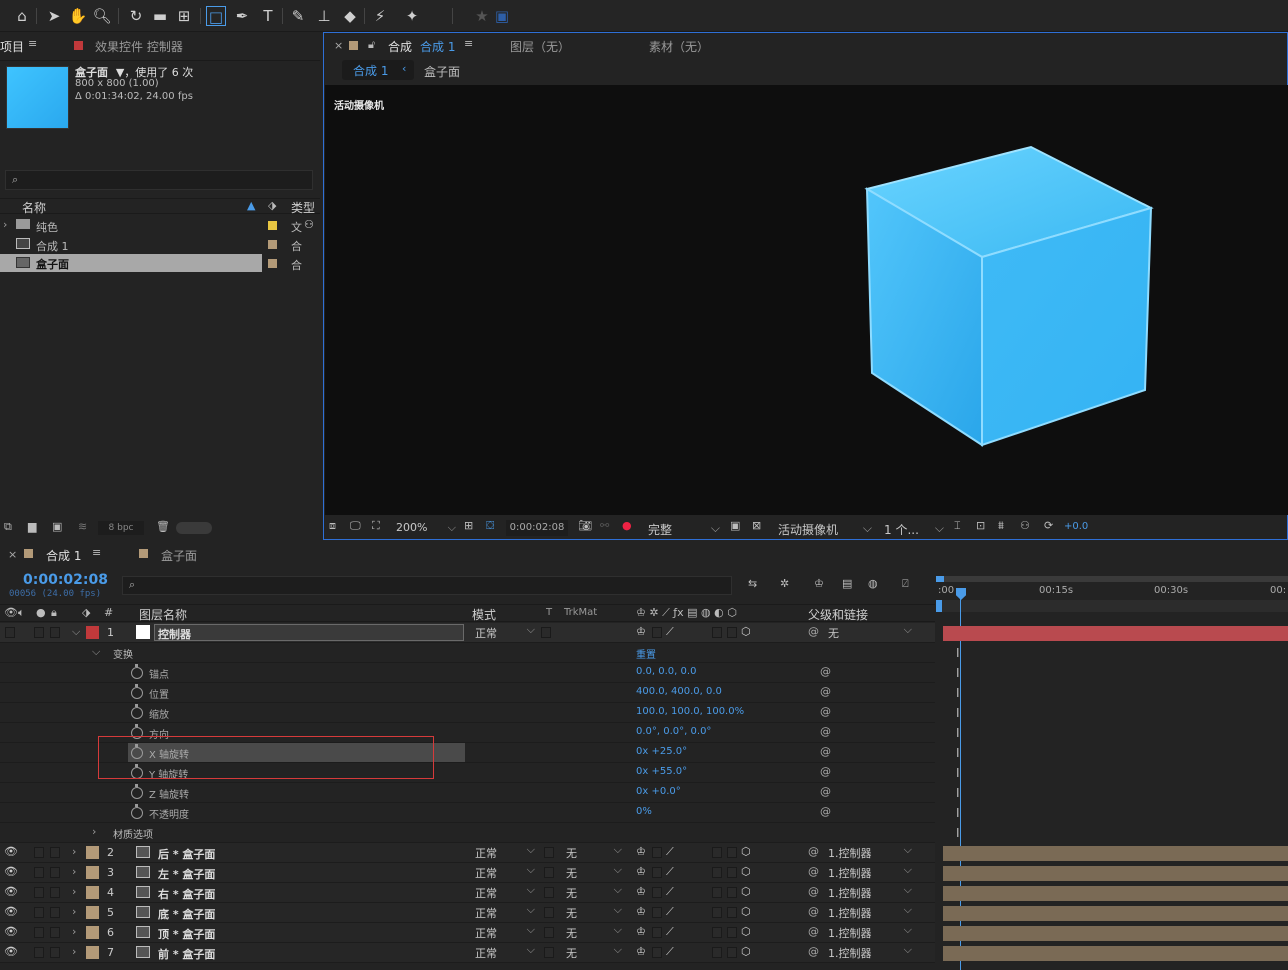  What do you see at coordinates (338, 45) in the screenshot?
I see `close-icon: ×` at bounding box center [338, 45].